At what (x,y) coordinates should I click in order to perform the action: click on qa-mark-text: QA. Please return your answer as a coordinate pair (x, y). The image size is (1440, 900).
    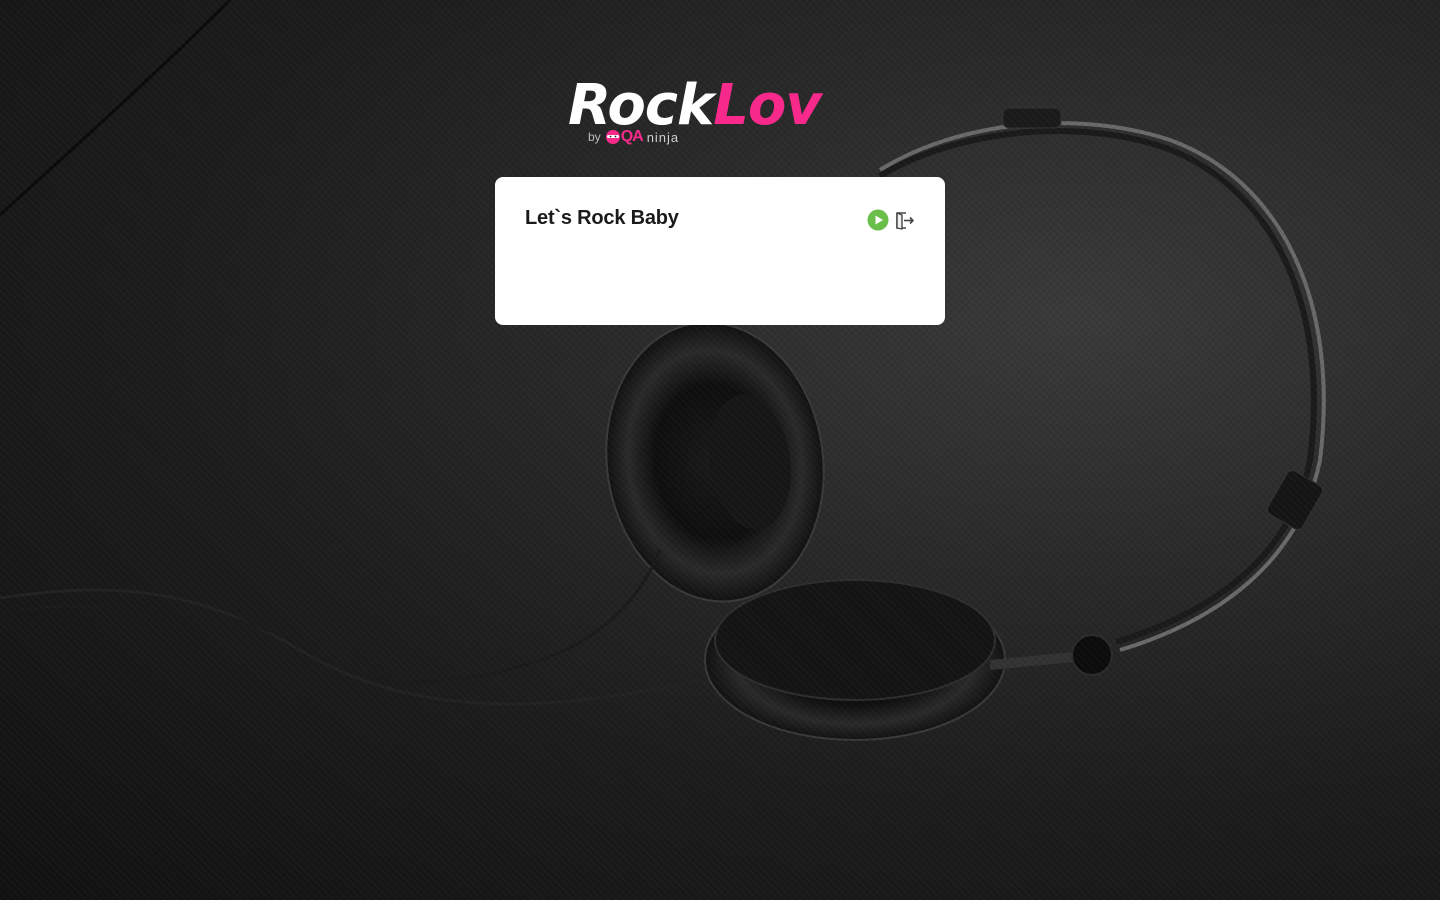
    Looking at the image, I should click on (632, 136).